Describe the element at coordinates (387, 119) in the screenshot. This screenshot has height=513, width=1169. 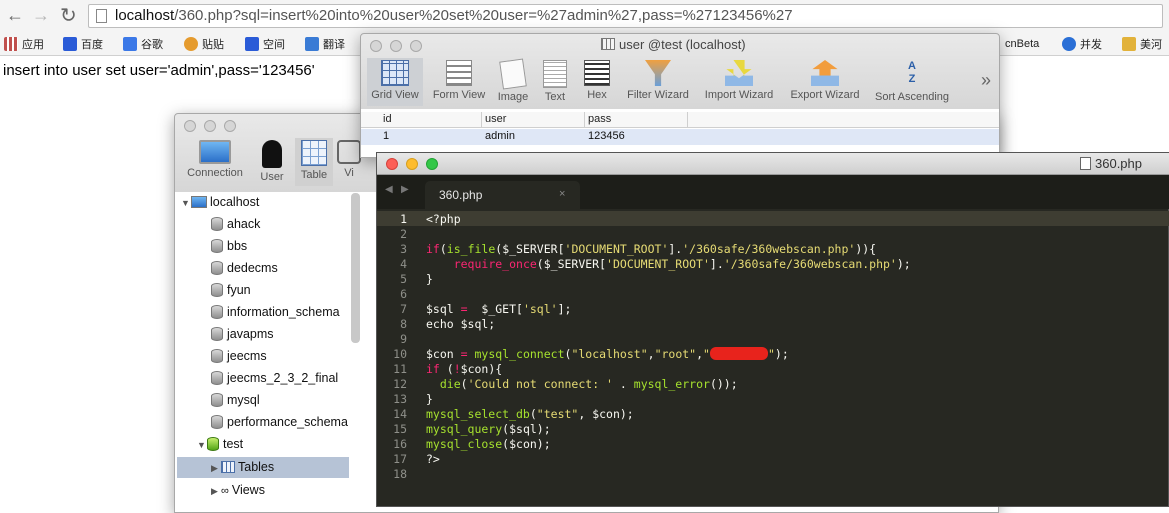
I see `column-header-id: id` at that location.